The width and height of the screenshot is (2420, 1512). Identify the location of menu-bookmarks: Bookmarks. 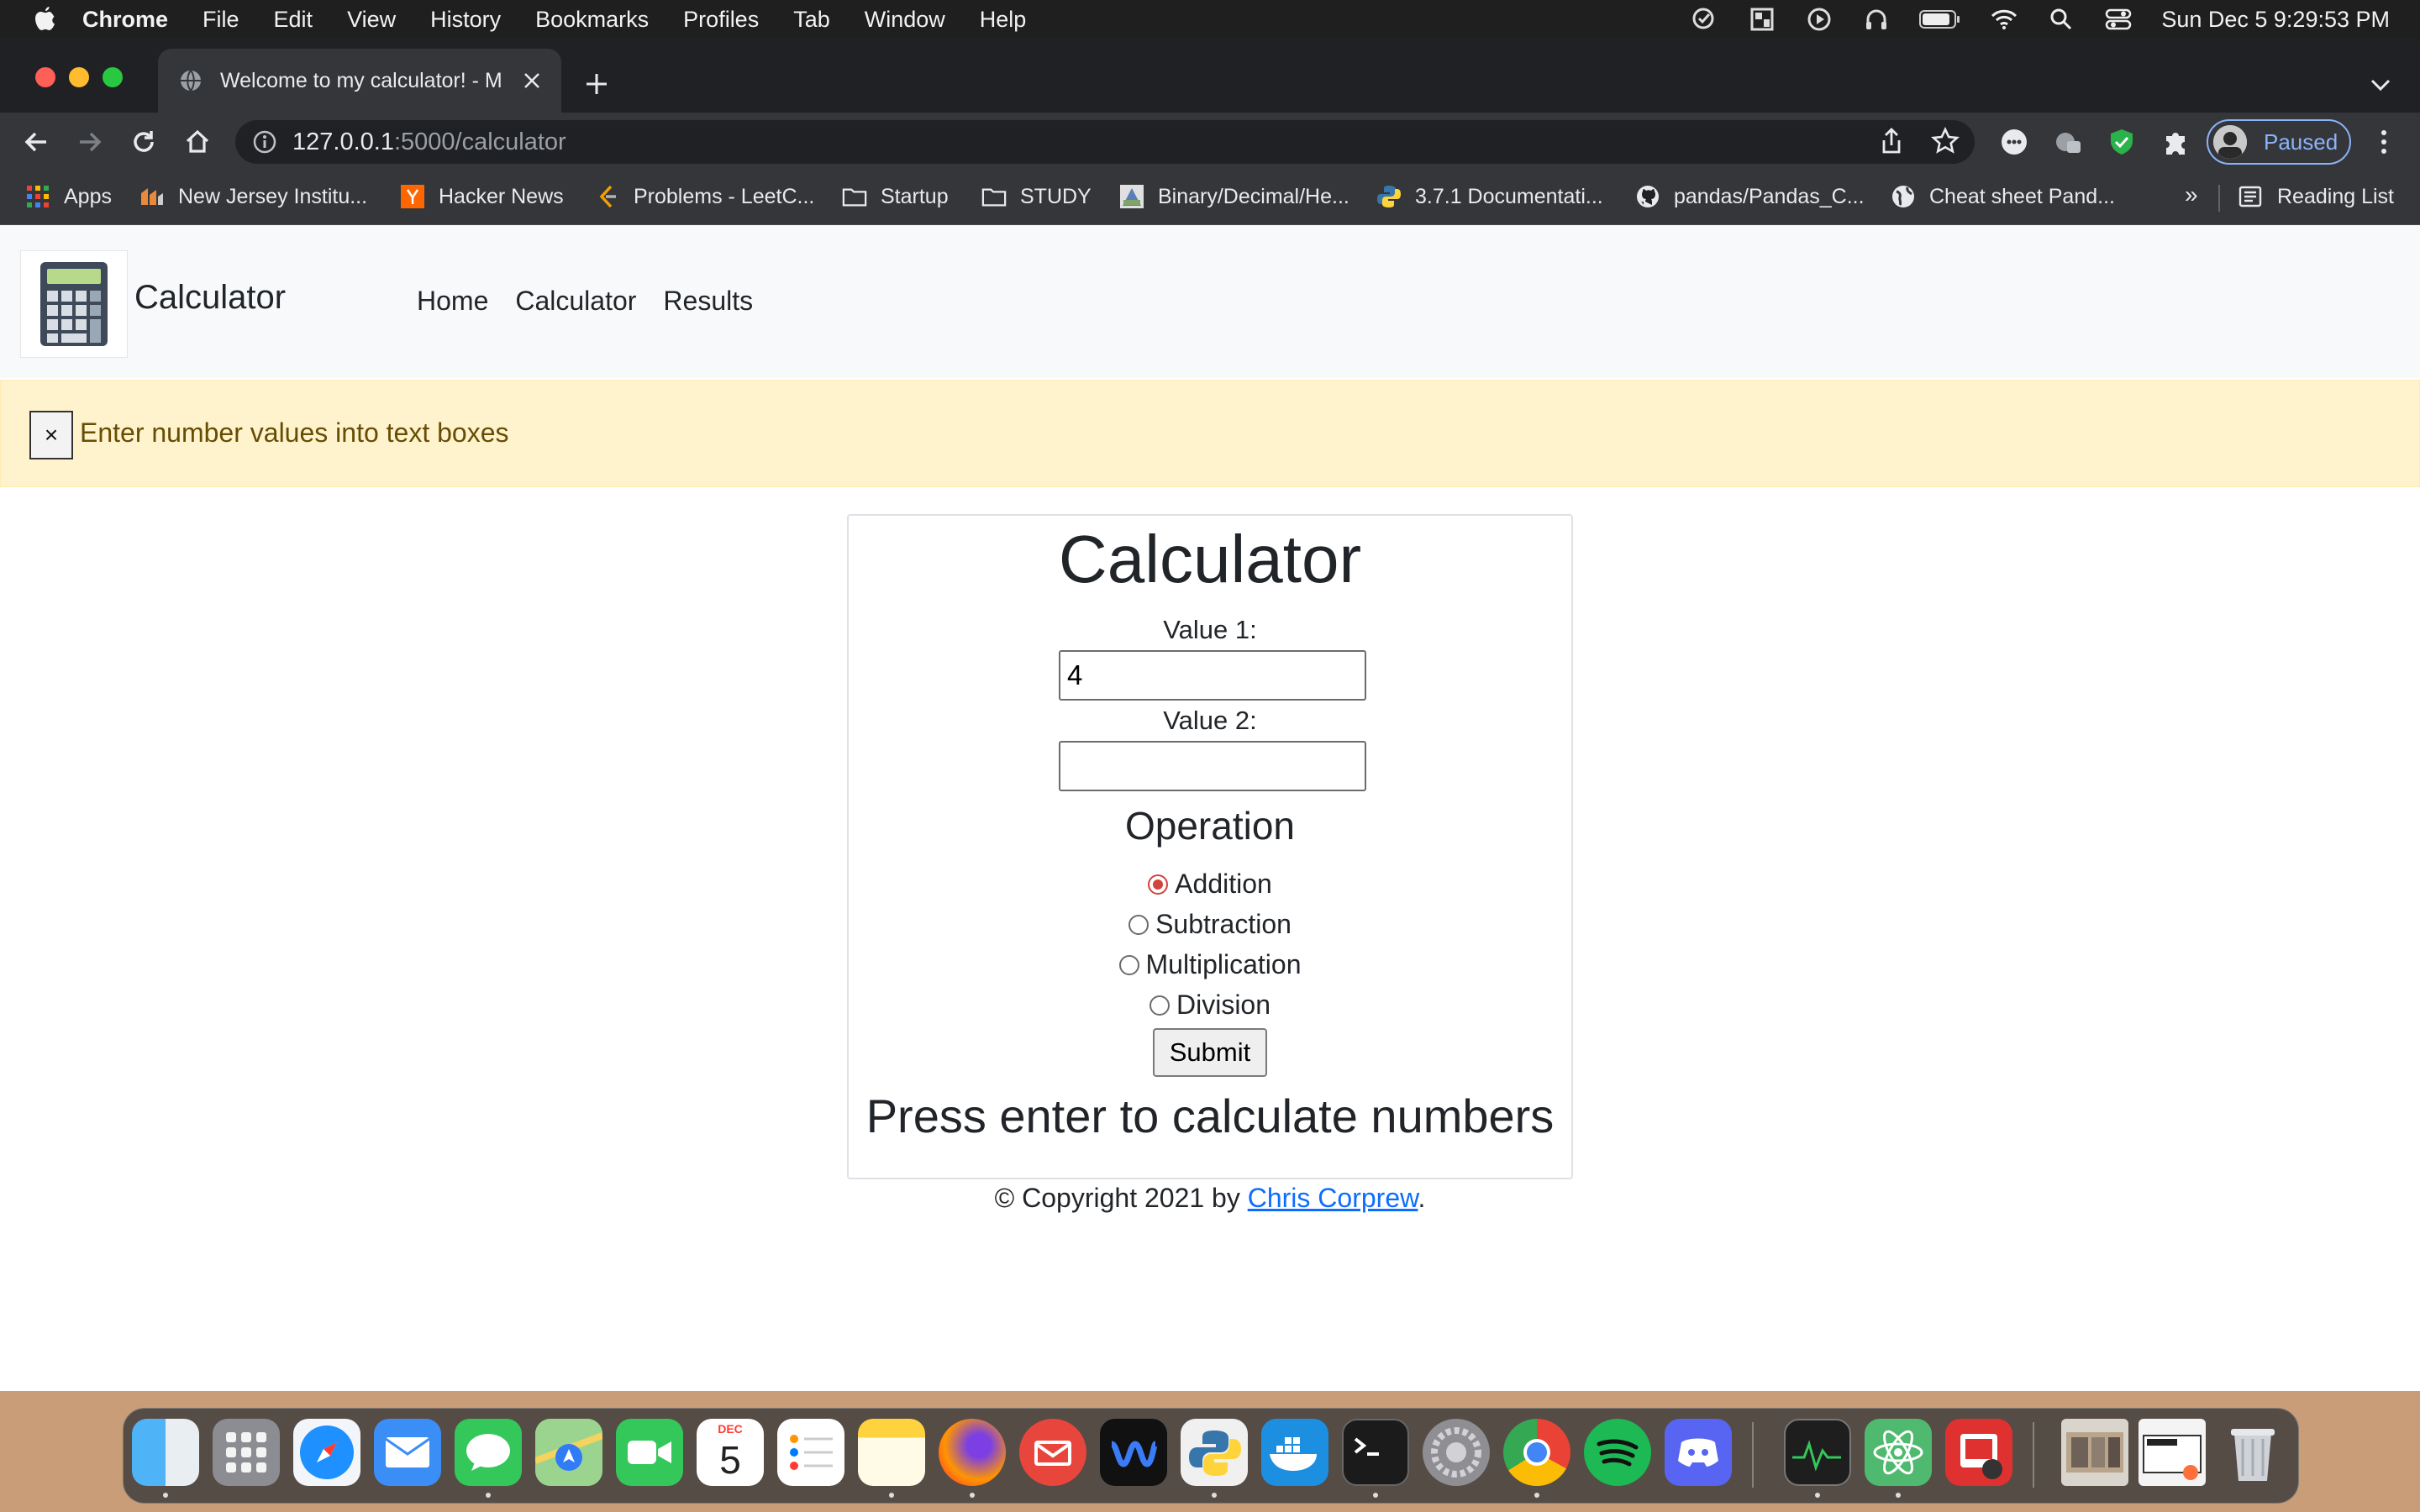
(592, 20).